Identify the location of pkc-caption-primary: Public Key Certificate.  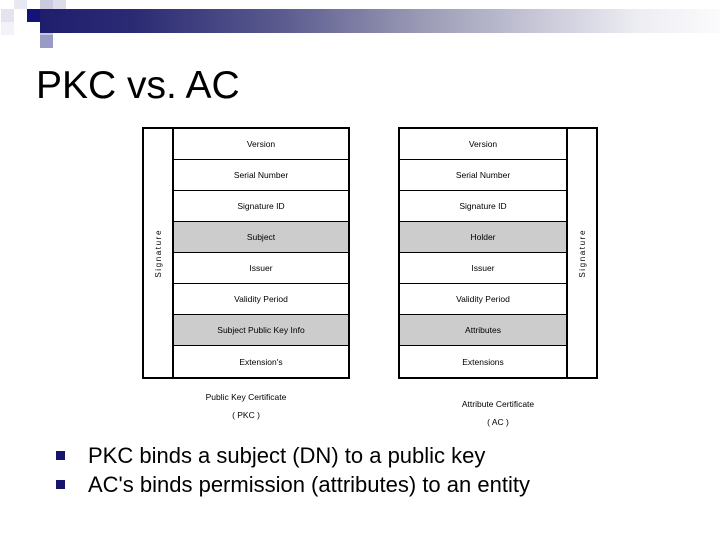
(246, 397).